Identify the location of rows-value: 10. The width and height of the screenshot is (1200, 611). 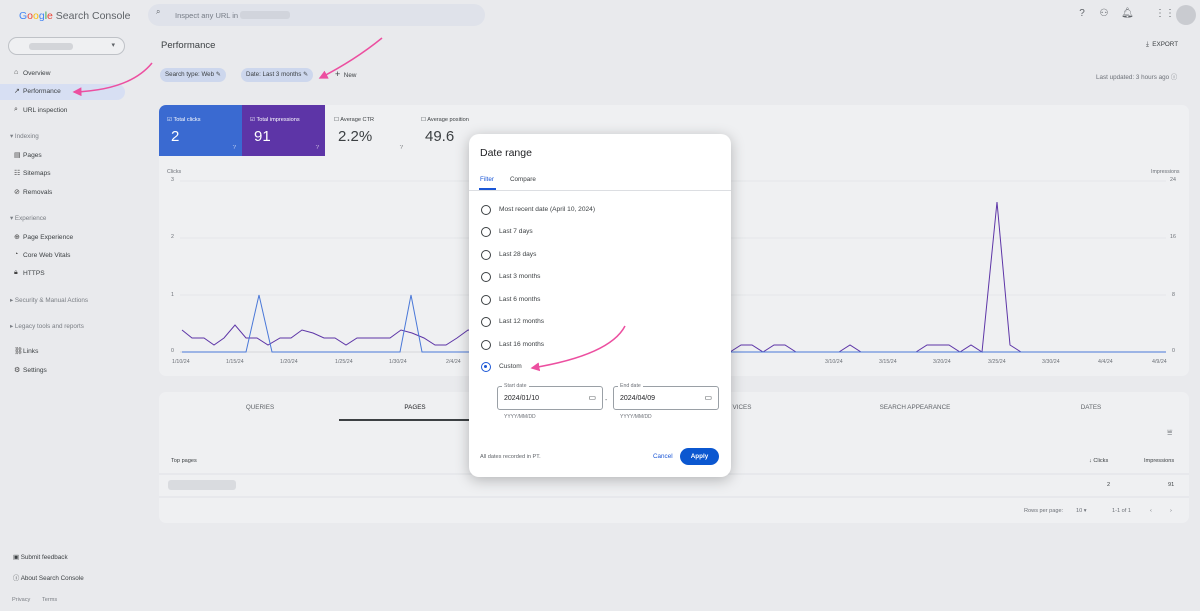
(1079, 511).